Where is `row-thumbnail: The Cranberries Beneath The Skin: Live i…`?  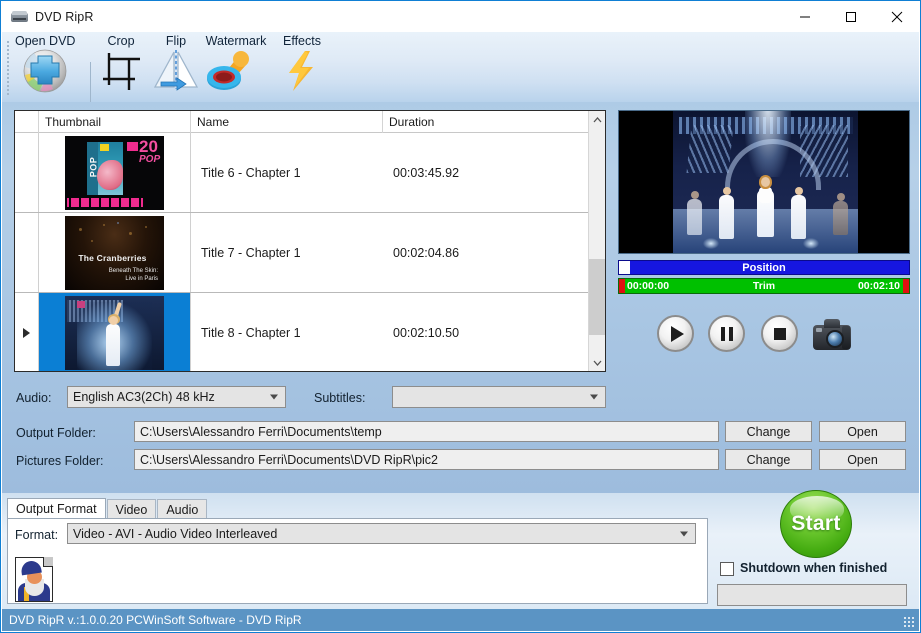
row-thumbnail: The Cranberries Beneath The Skin: Live i… is located at coordinates (115, 252).